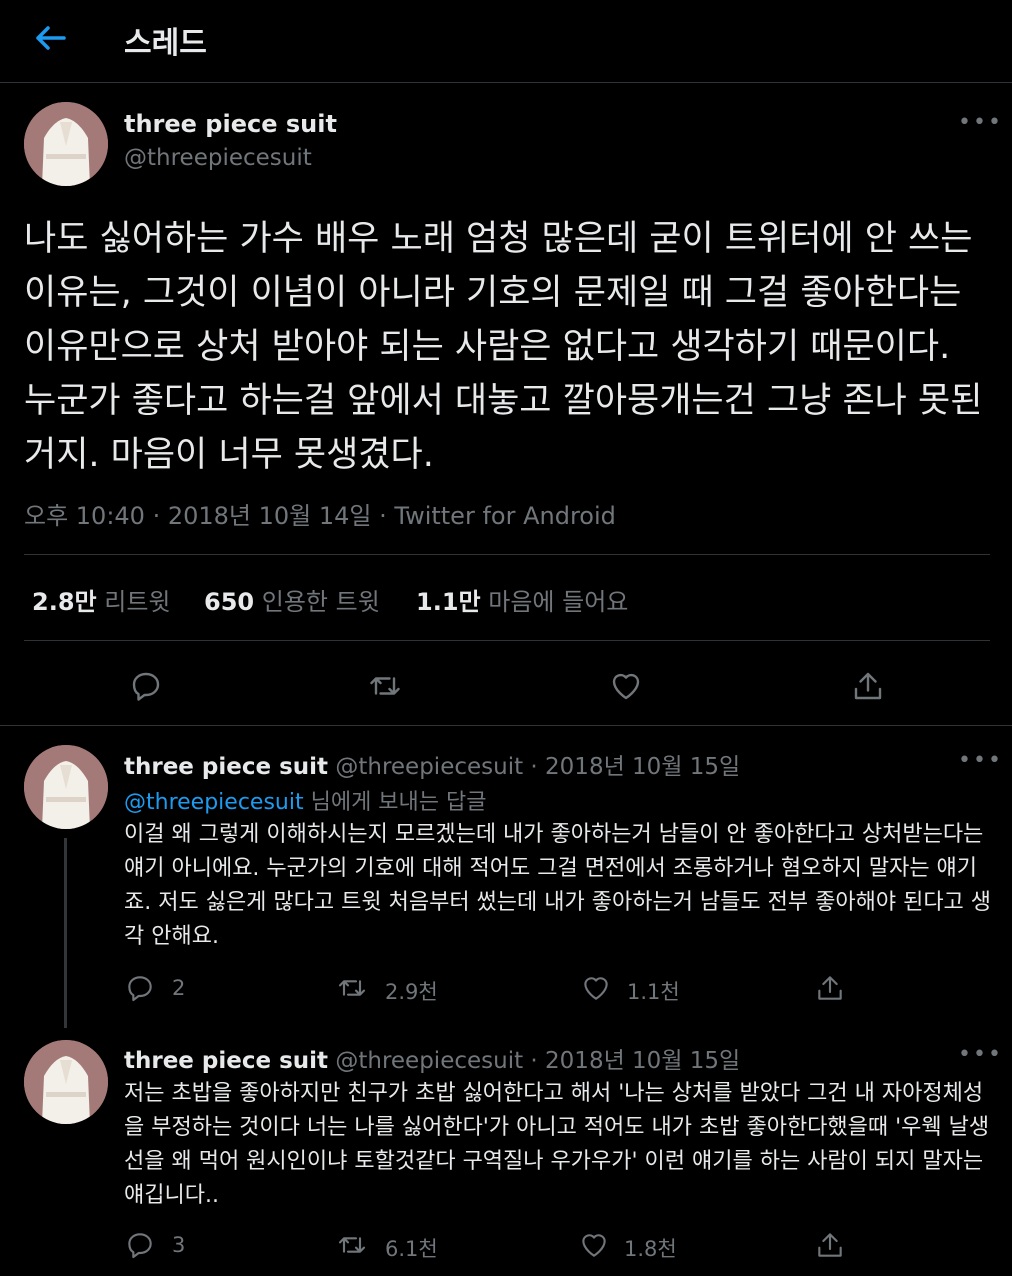 The width and height of the screenshot is (1012, 1276). Describe the element at coordinates (650, 1249) in the screenshot. I see `like-count: 1.8천` at that location.